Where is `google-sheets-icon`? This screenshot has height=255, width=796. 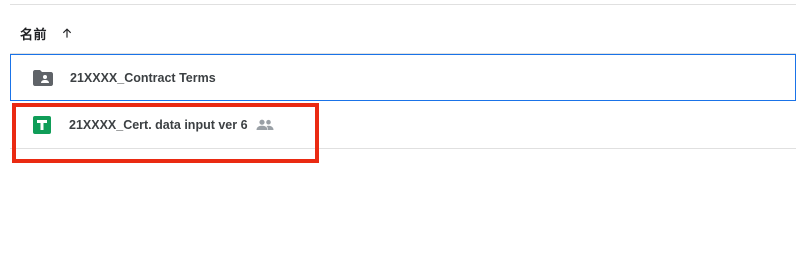
google-sheets-icon is located at coordinates (42, 125).